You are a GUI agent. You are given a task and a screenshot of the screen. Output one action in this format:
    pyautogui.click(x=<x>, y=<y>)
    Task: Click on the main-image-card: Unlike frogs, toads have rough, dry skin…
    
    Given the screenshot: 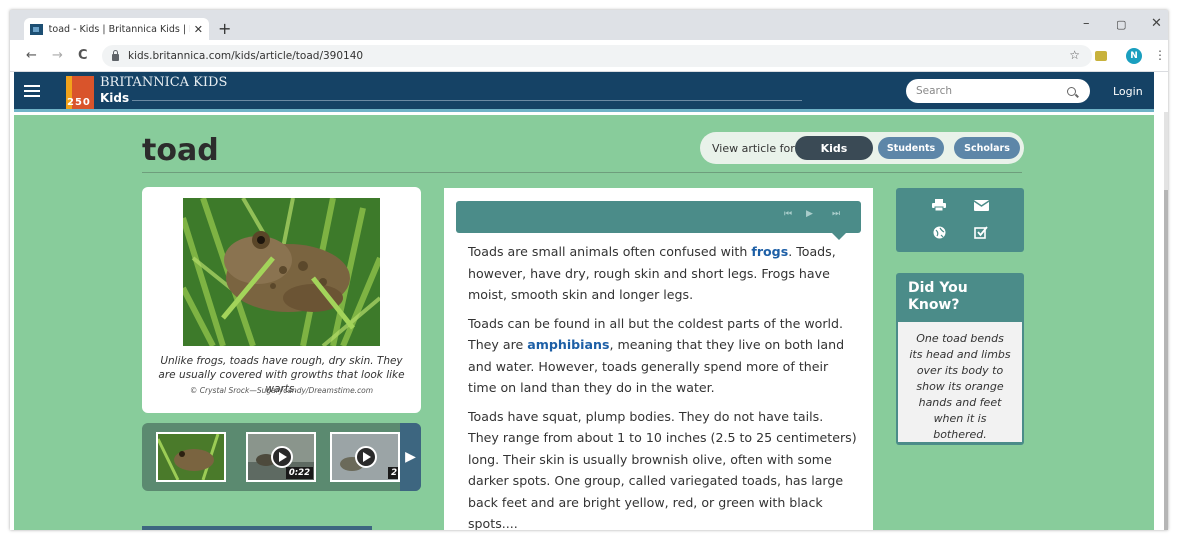 What is the action you would take?
    pyautogui.click(x=281, y=300)
    